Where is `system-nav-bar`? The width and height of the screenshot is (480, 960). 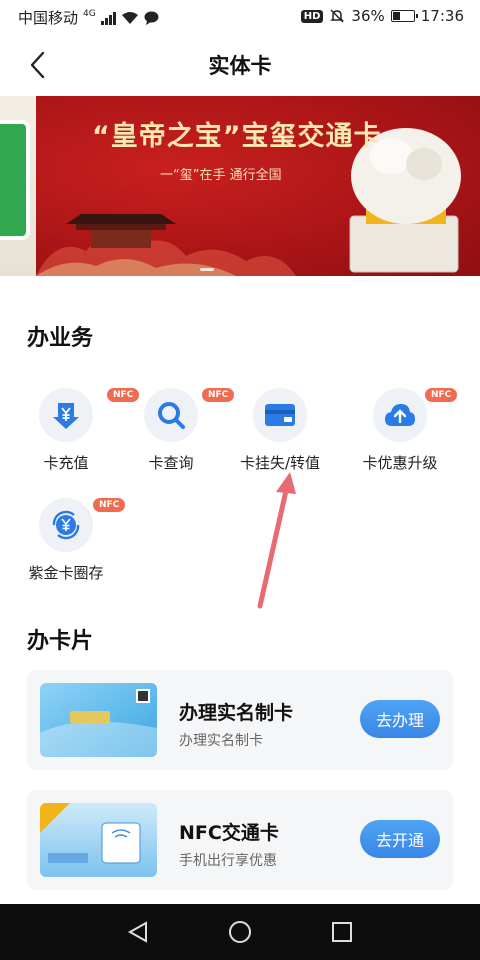
system-nav-bar is located at coordinates (240, 932).